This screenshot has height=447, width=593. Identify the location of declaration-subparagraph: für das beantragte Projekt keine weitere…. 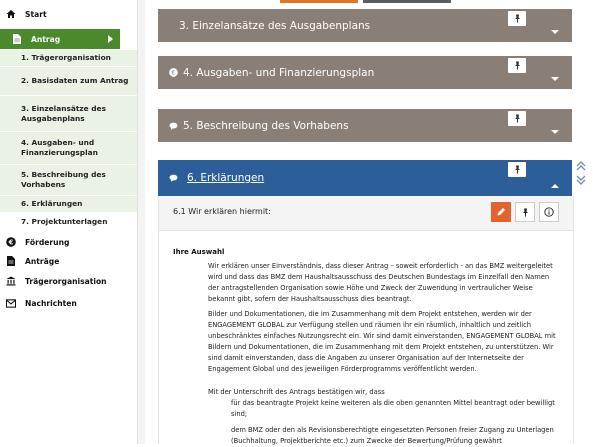
(393, 408).